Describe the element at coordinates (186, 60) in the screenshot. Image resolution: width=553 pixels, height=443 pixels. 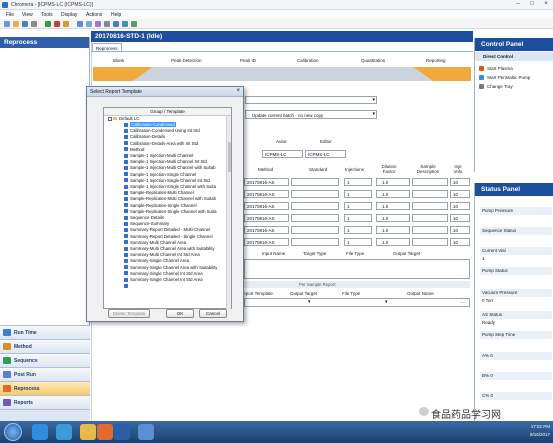
I see `workflow-step-peak-detection: Peak Detection` at that location.